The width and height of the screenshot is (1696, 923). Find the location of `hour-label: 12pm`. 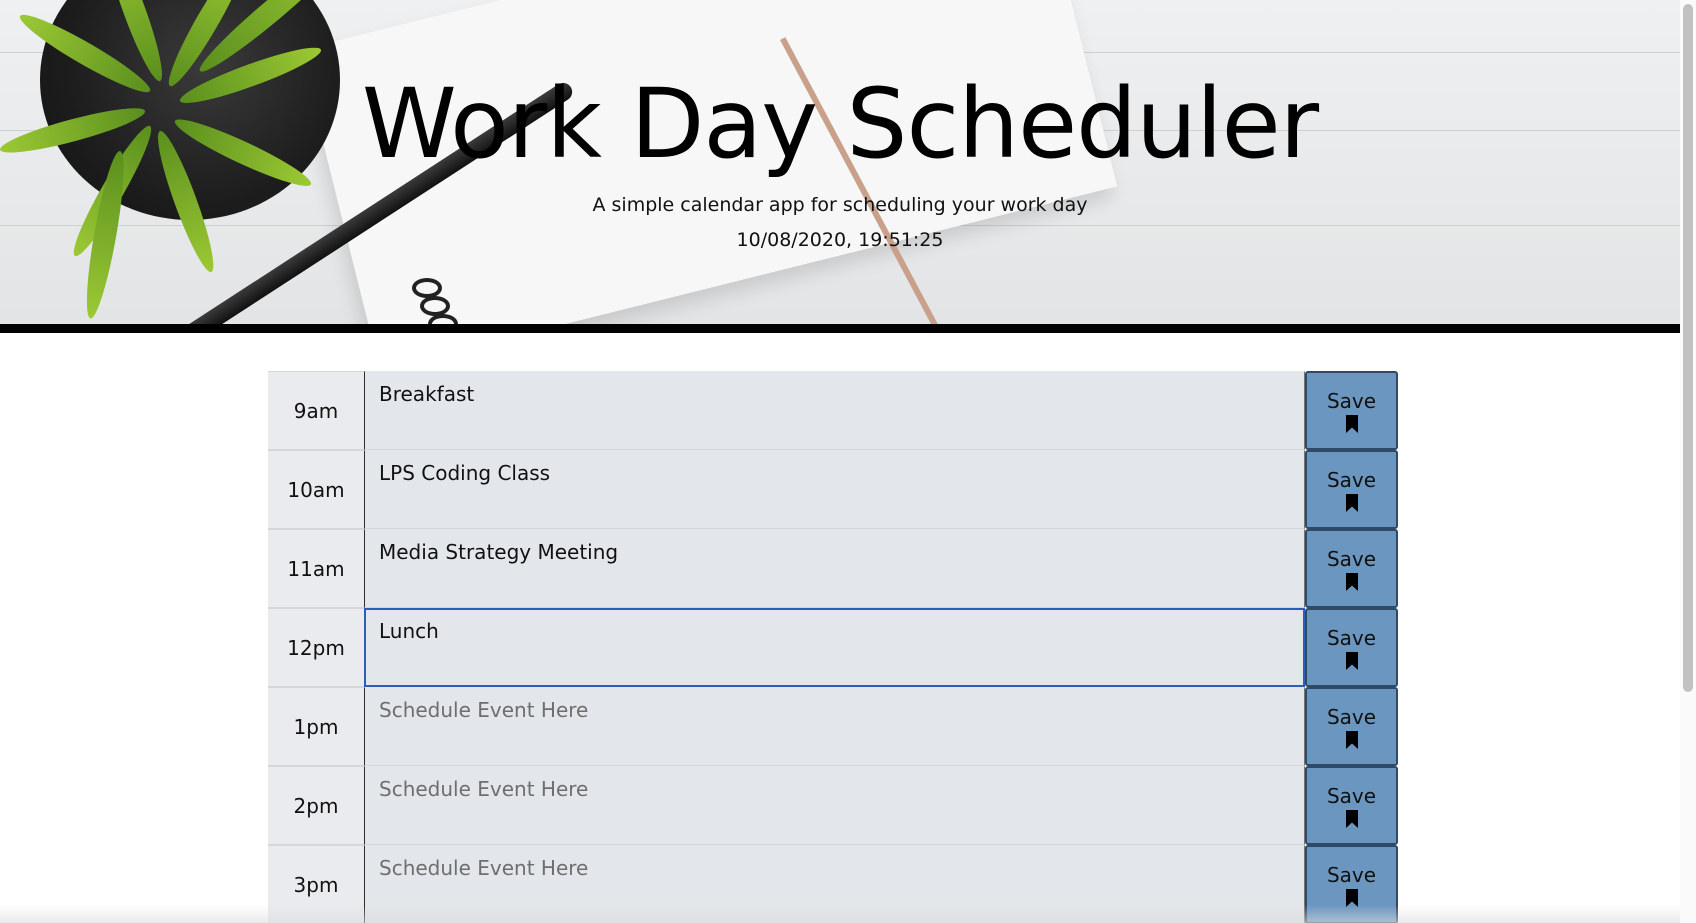

hour-label: 12pm is located at coordinates (316, 647).